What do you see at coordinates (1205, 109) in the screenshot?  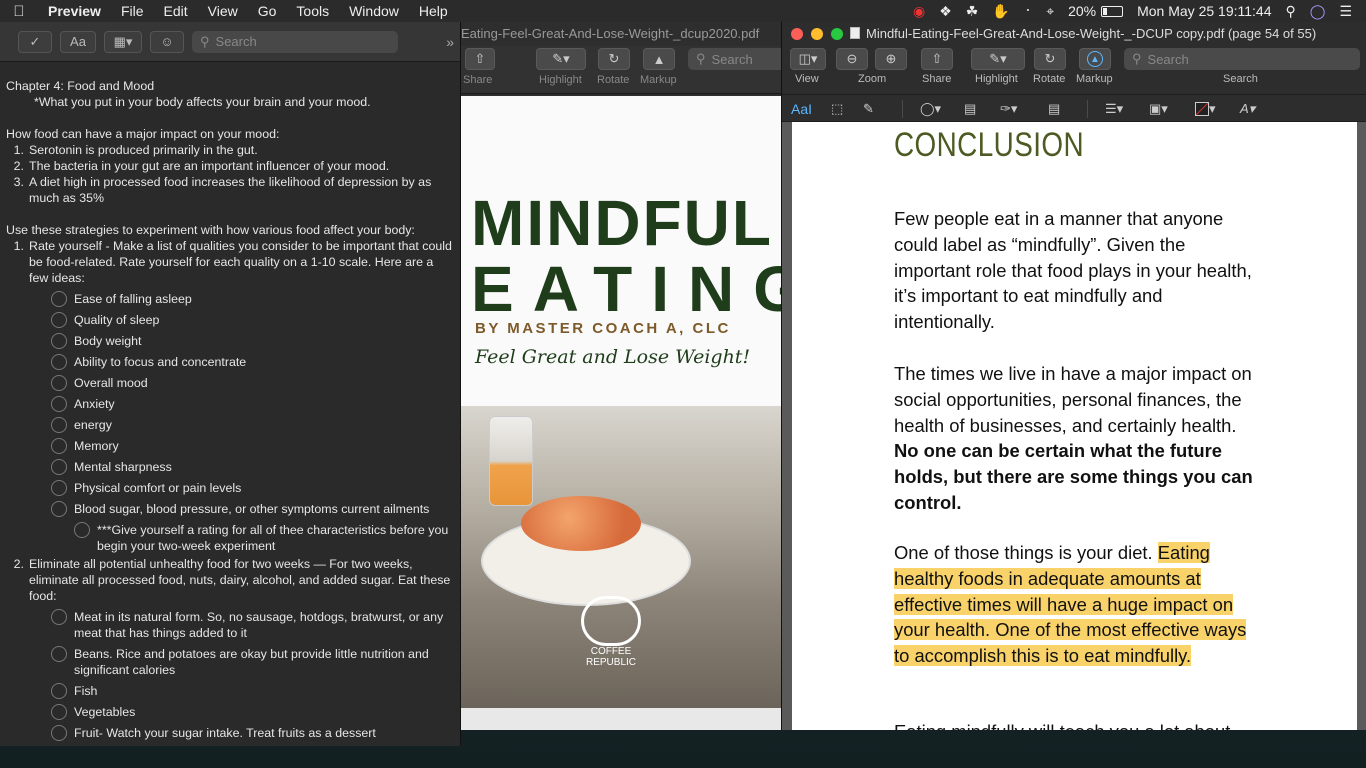 I see `fill-color-icon: ▾` at bounding box center [1205, 109].